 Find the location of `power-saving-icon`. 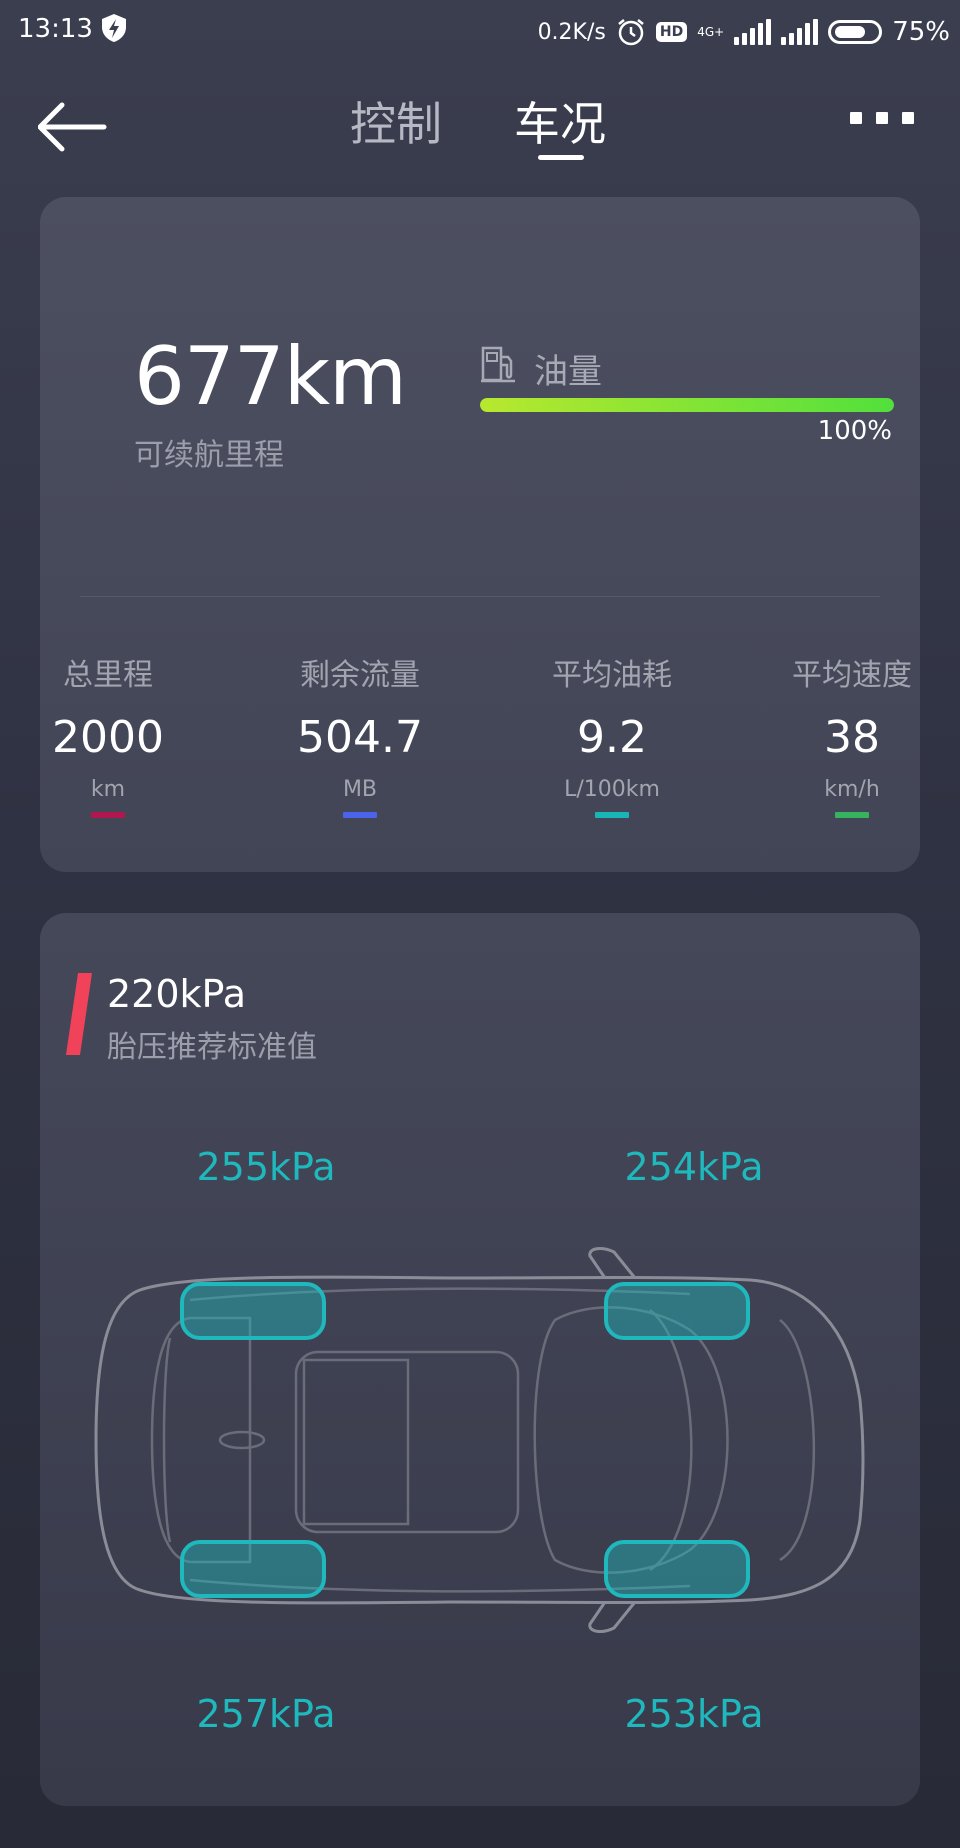

power-saving-icon is located at coordinates (114, 28).